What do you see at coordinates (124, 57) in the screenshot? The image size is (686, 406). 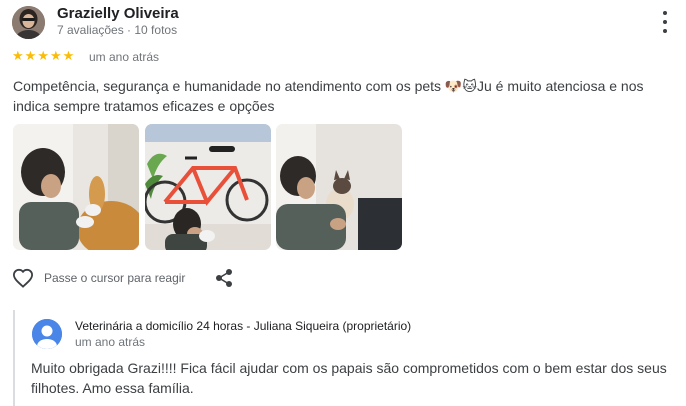 I see `review-date: um ano atrás` at bounding box center [124, 57].